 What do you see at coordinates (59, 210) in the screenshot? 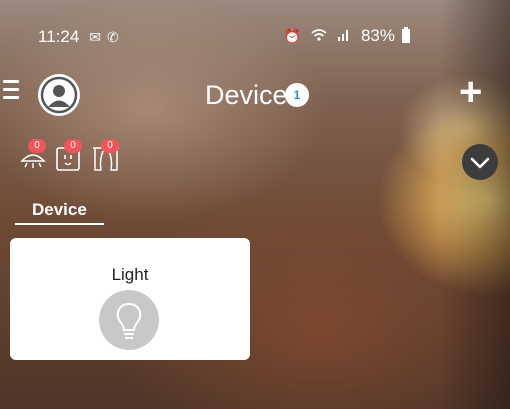
I see `tab-device: Device` at bounding box center [59, 210].